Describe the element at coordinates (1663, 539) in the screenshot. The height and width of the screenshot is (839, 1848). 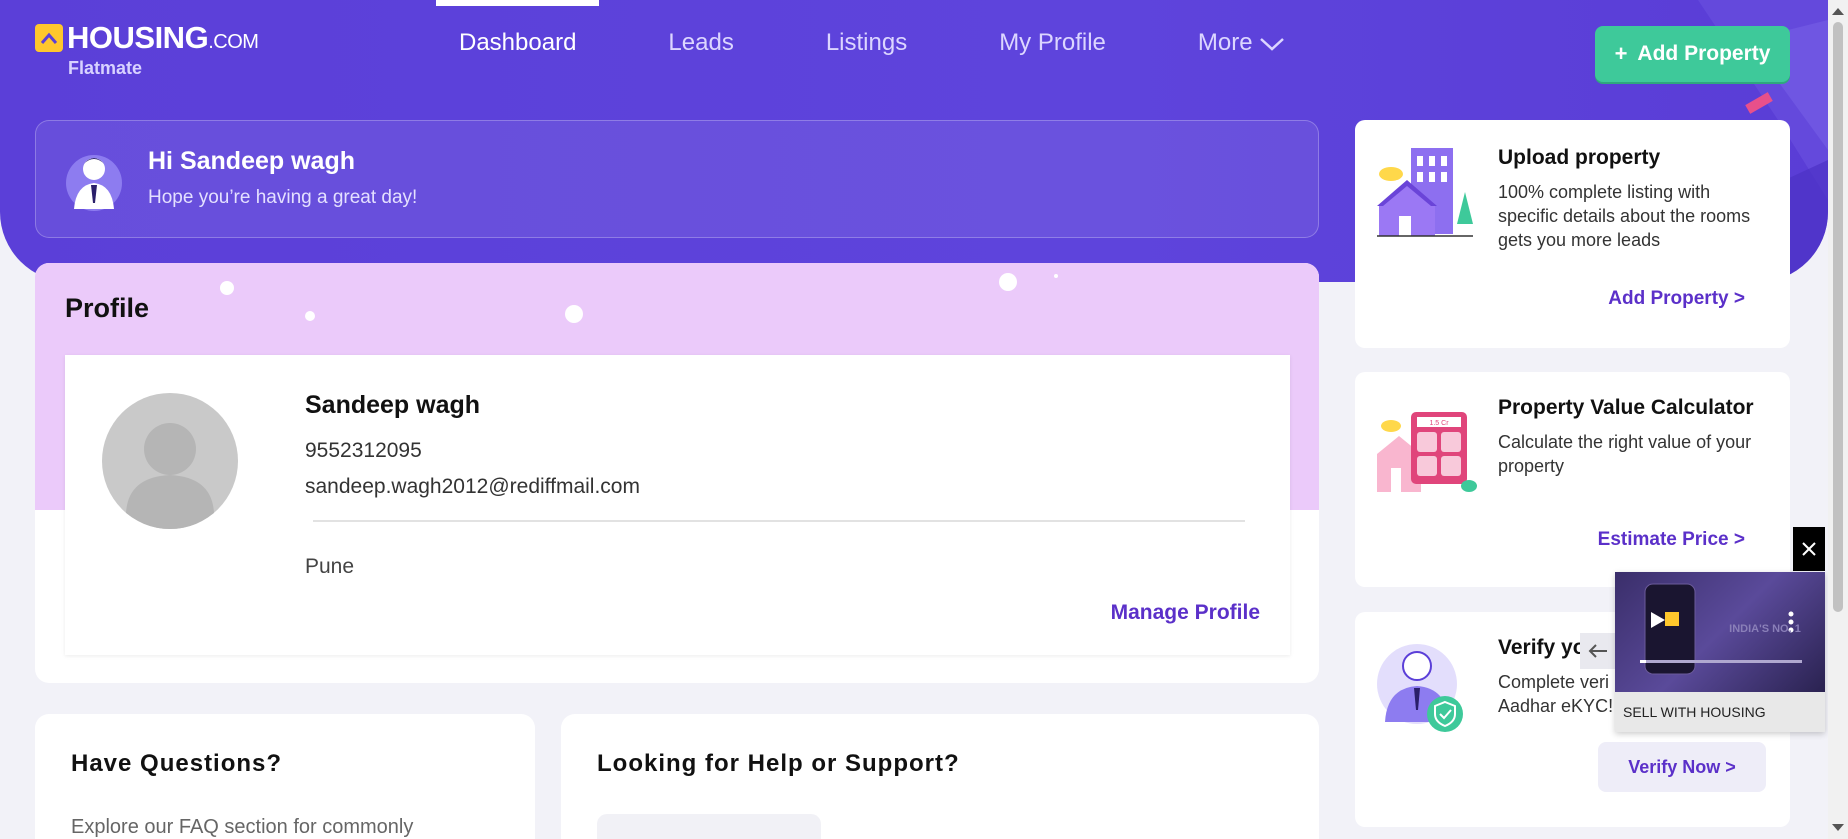
I see `estimate-link-label: Estimate Price` at that location.